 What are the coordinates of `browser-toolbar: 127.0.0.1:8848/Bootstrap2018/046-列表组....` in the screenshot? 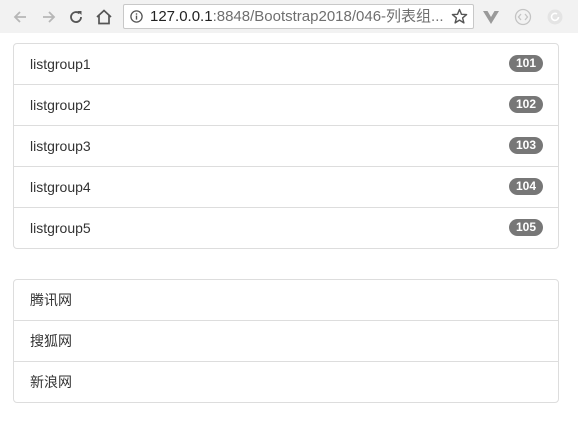 It's located at (289, 16).